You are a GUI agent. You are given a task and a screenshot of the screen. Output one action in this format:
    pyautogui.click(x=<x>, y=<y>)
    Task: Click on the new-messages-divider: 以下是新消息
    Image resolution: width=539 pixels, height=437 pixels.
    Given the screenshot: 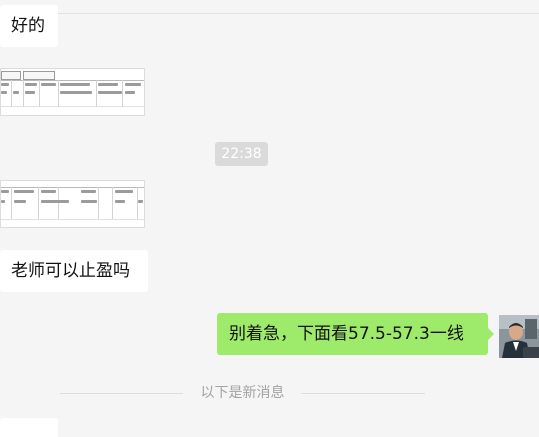 What is the action you would take?
    pyautogui.click(x=242, y=393)
    